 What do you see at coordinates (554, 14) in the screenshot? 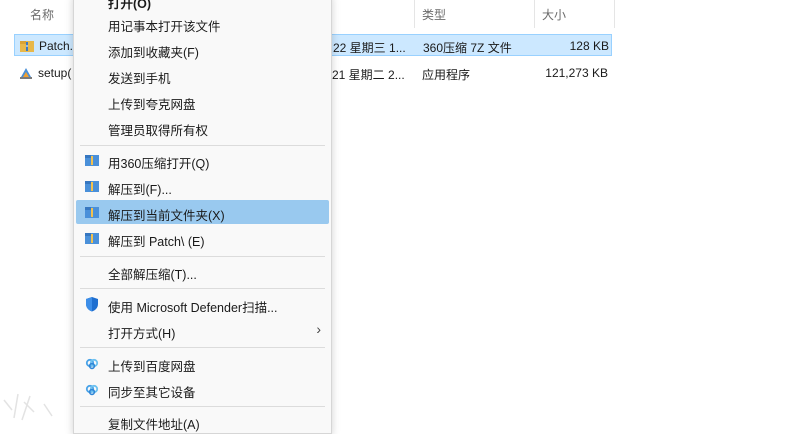
I see `column-size-header: 大小` at bounding box center [554, 14].